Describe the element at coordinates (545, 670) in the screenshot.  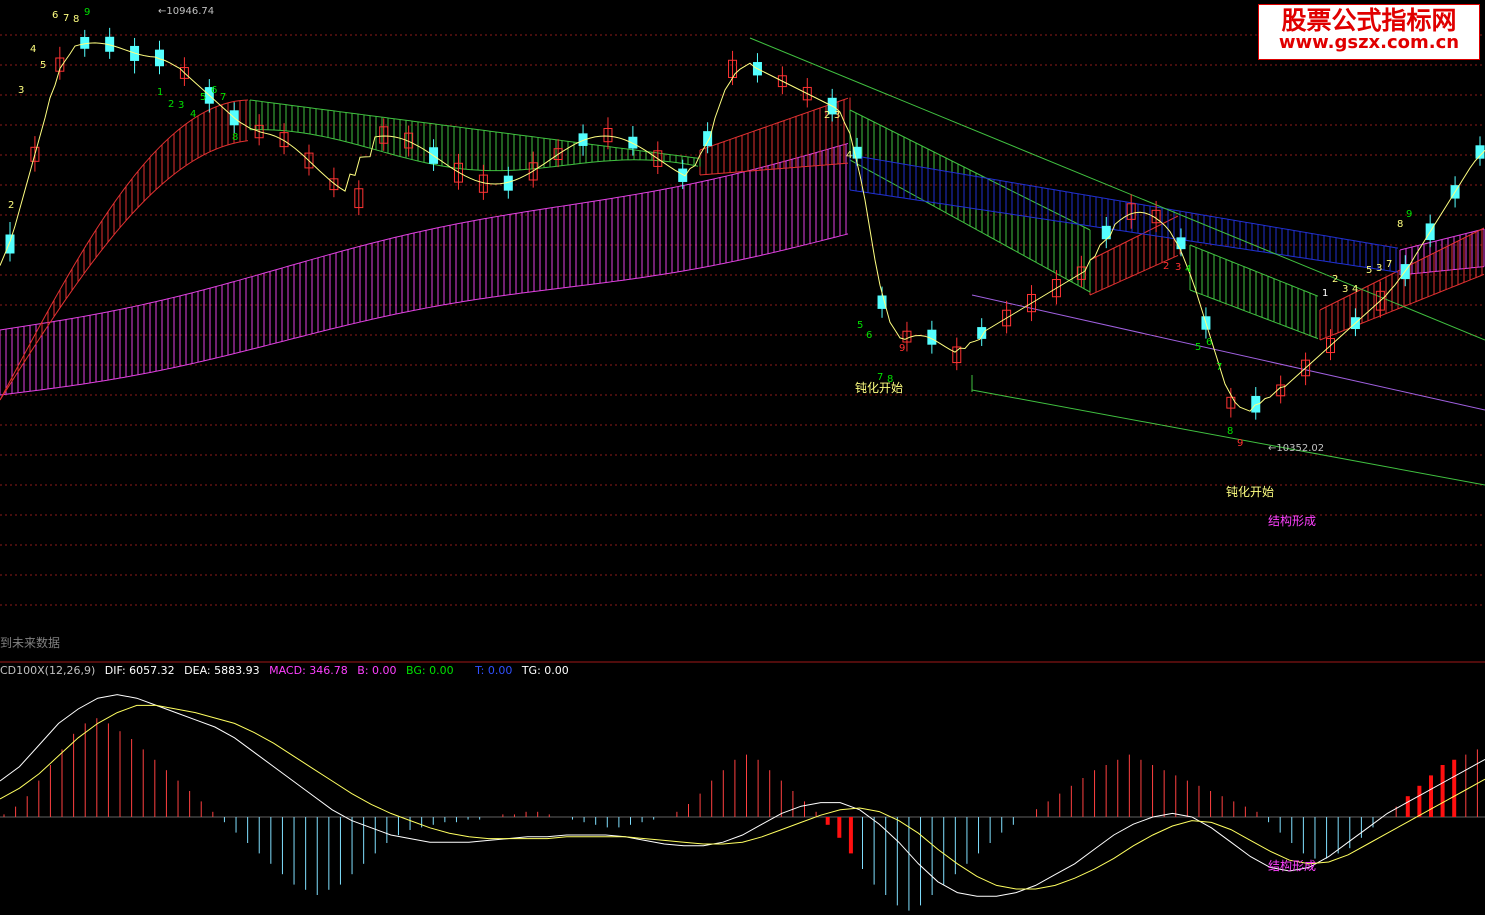
I see `macd-tg: TG: 0.00` at that location.